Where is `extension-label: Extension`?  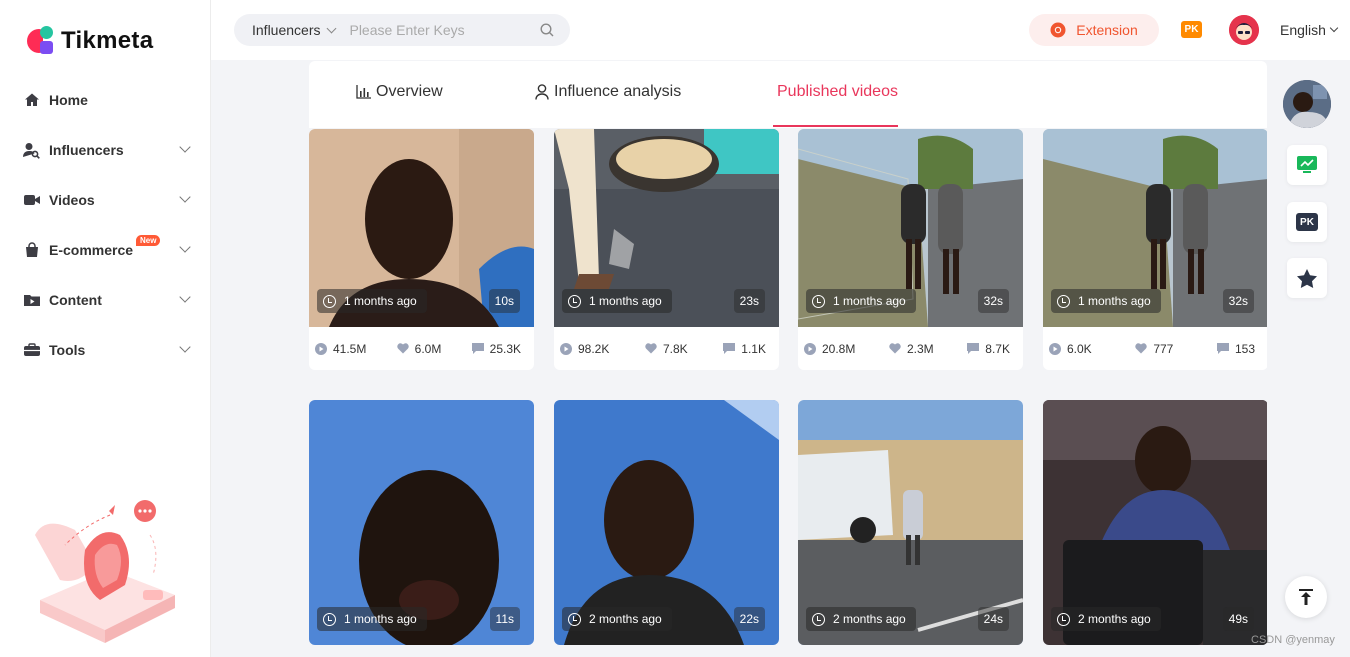
extension-label: Extension is located at coordinates (1107, 30).